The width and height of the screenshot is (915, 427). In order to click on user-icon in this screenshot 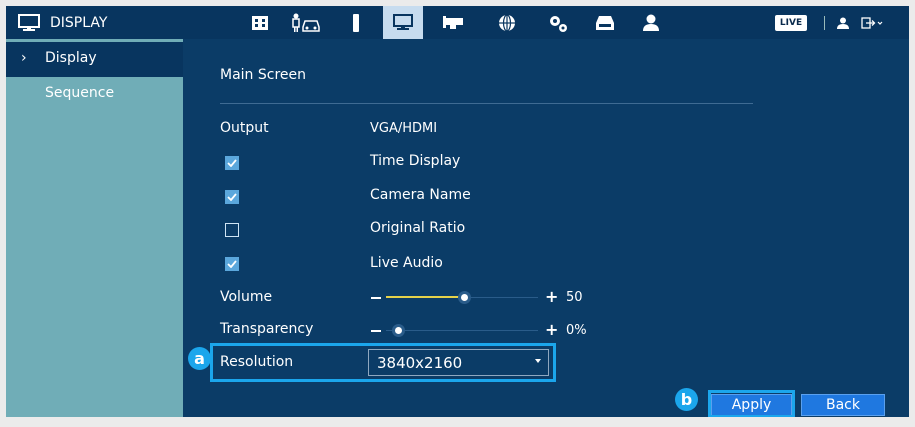, I will do `click(843, 22)`.